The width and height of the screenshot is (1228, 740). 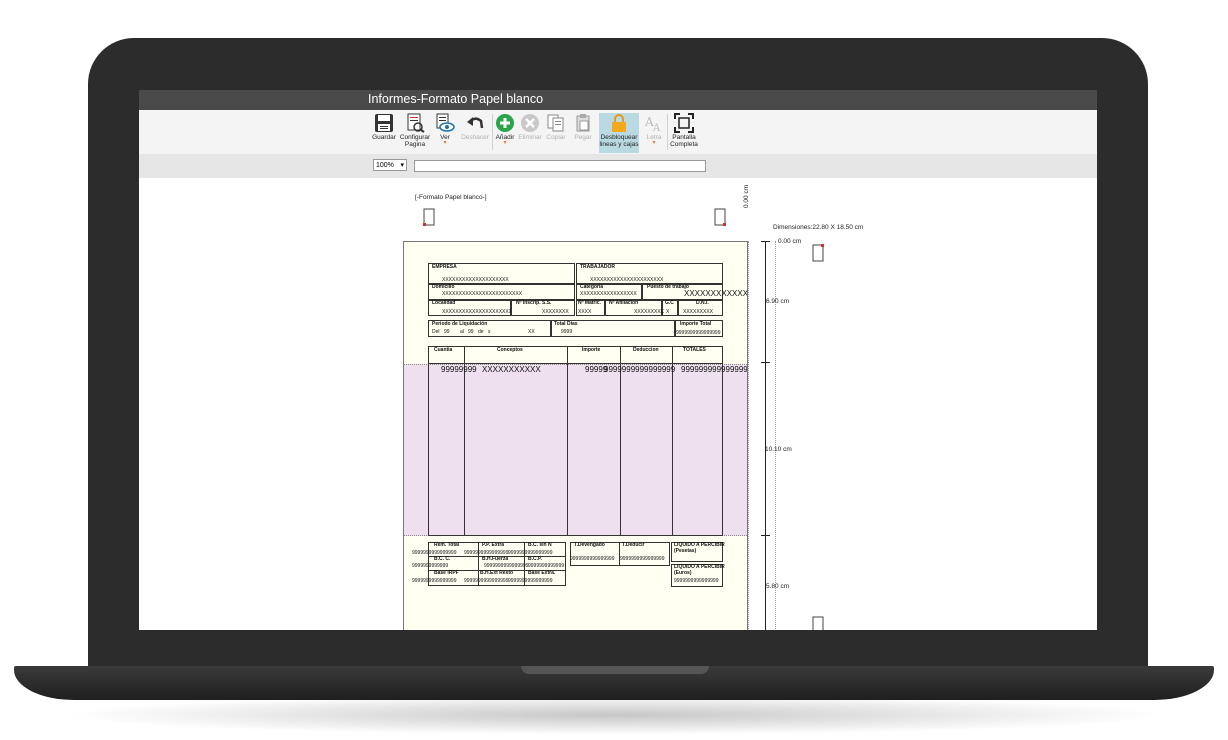 What do you see at coordinates (790, 241) in the screenshot?
I see `ruler-label: 0.00 cm` at bounding box center [790, 241].